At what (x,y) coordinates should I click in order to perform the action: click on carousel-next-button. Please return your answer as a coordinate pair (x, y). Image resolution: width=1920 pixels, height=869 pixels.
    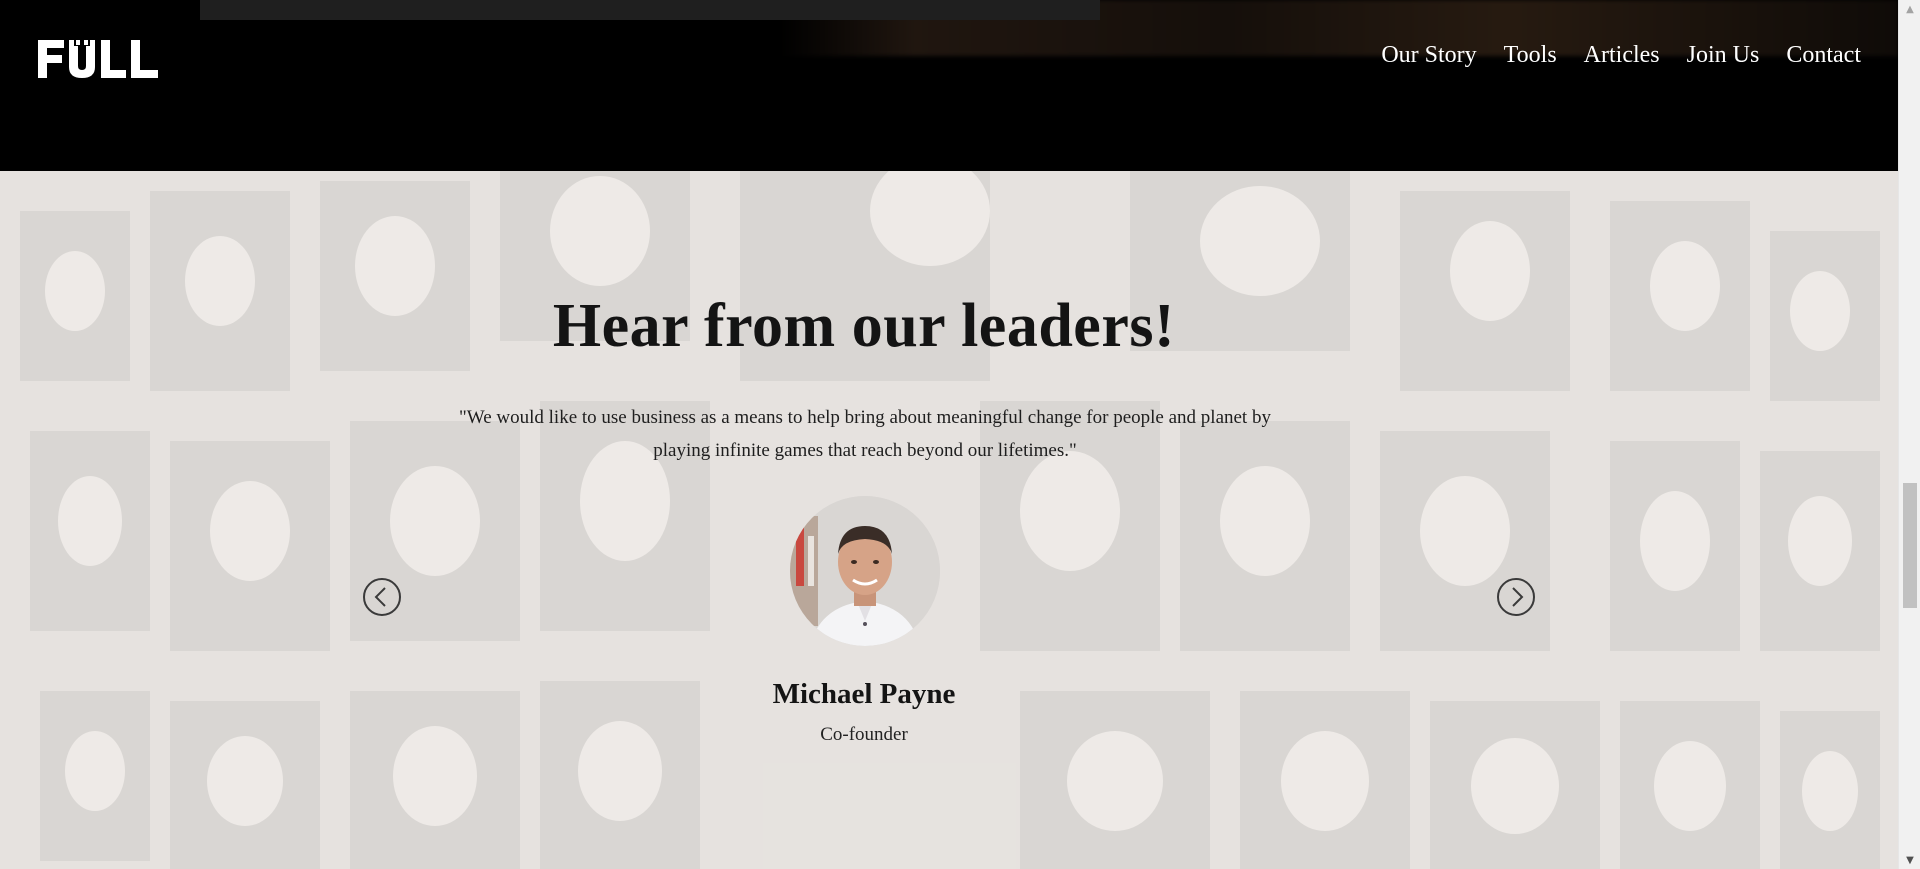
    Looking at the image, I should click on (1516, 597).